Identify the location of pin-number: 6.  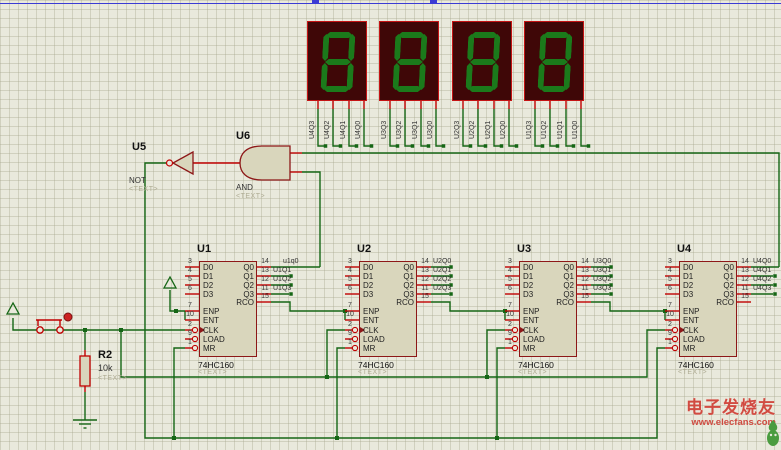
(190, 288).